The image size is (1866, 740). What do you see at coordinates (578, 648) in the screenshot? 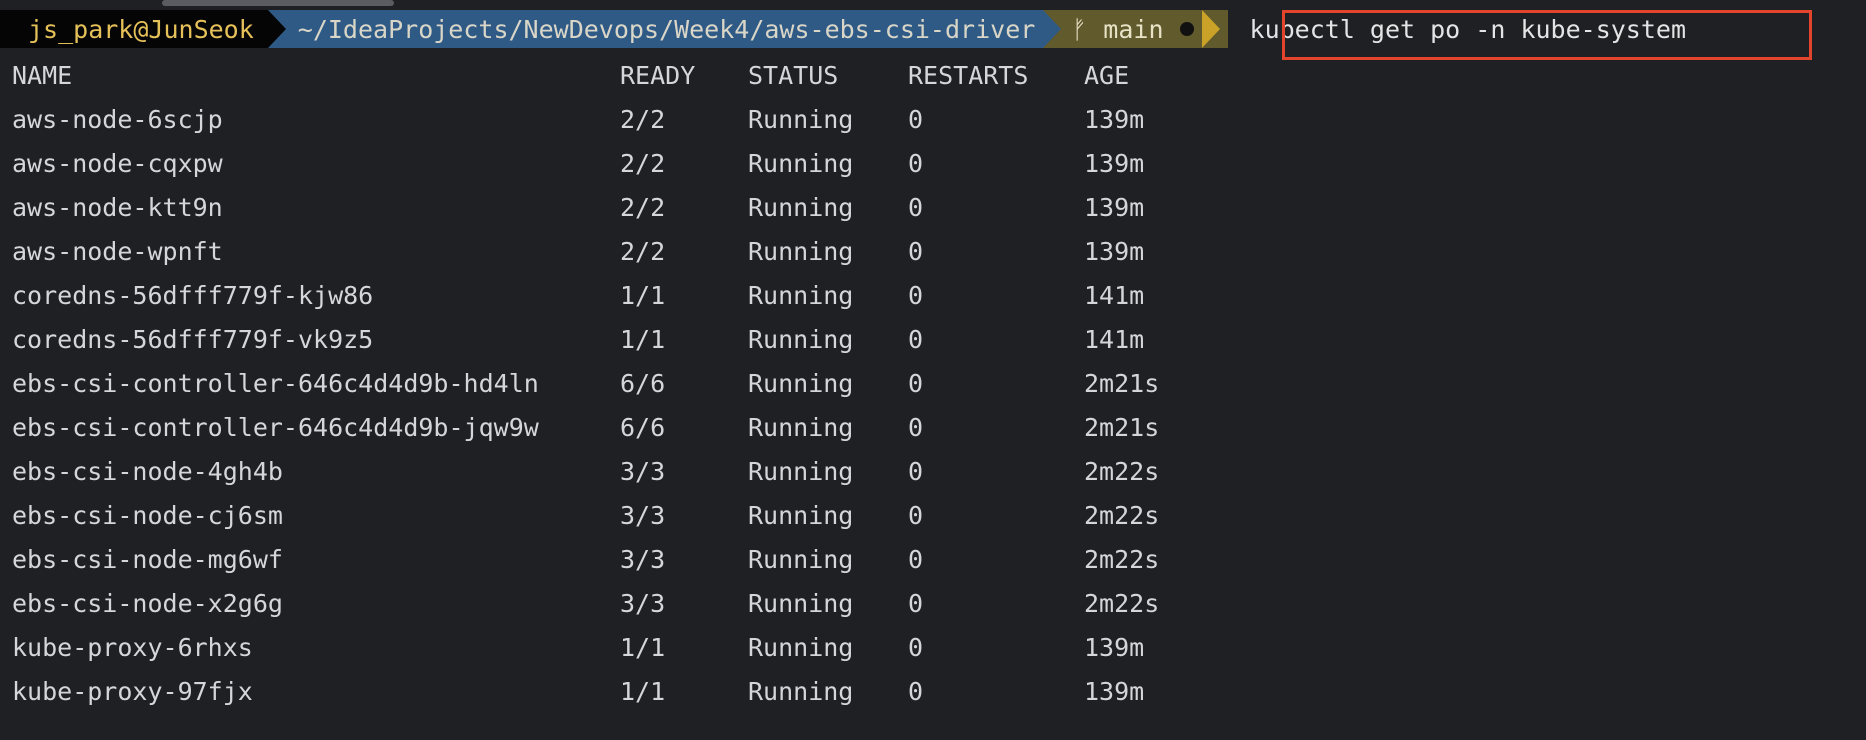
I see `table-row: kube-proxy-6rhxs 1/1 Running 0 139m` at bounding box center [578, 648].